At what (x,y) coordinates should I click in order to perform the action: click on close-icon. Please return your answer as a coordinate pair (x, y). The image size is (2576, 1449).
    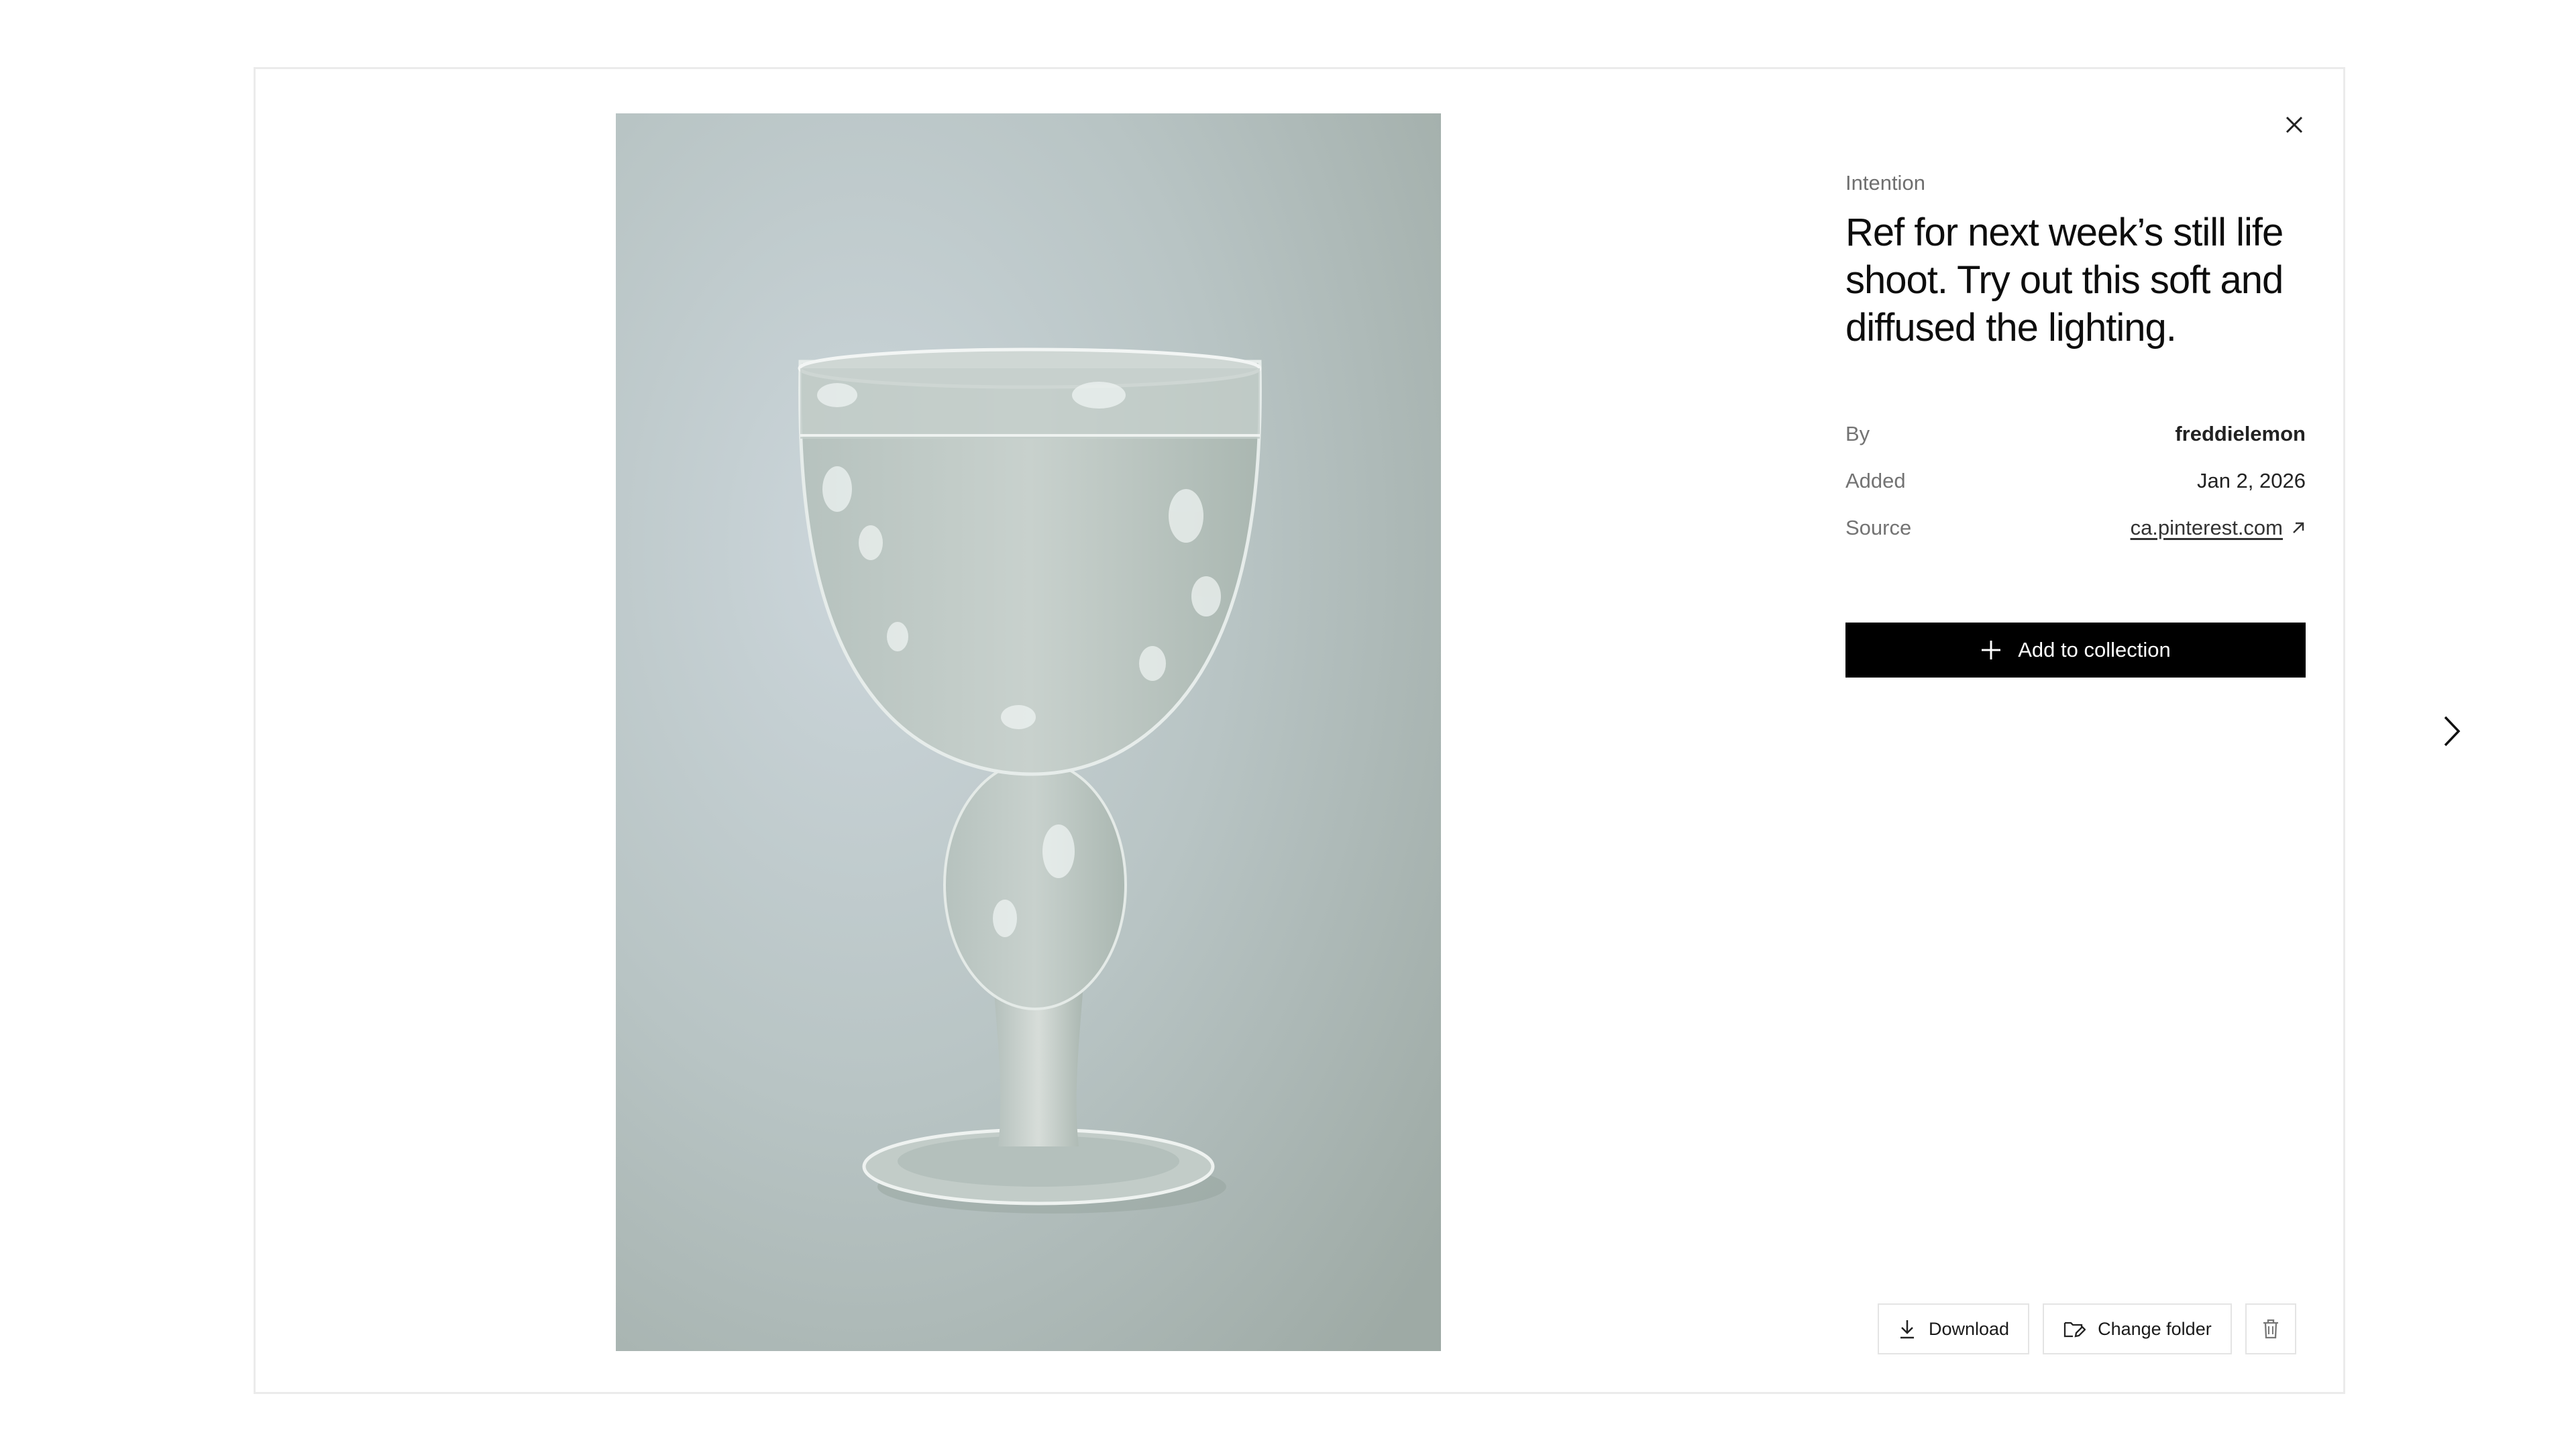
    Looking at the image, I should click on (2294, 124).